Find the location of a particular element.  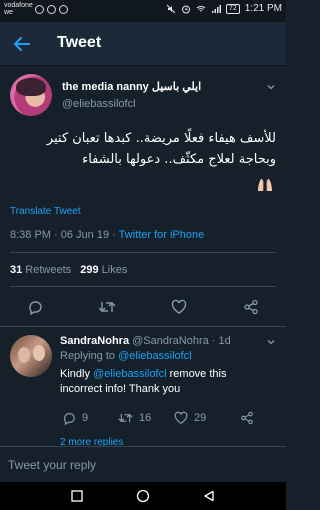

reply-share-button is located at coordinates (247, 418).